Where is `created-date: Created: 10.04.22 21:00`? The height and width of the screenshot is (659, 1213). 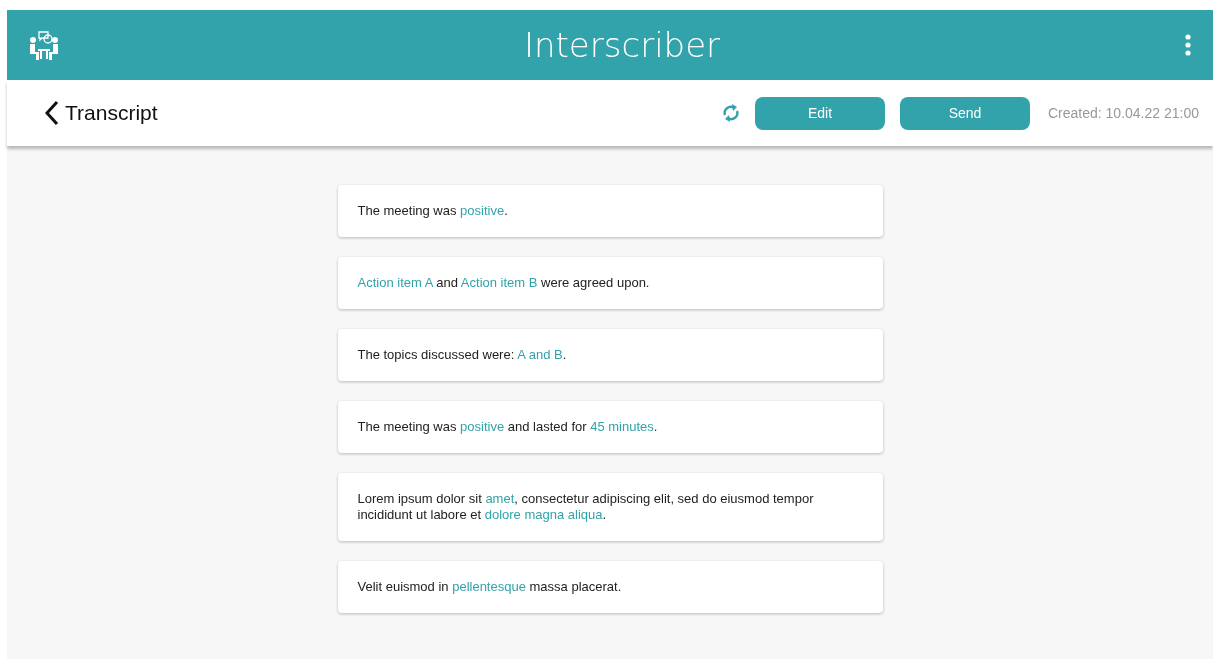 created-date: Created: 10.04.22 21:00 is located at coordinates (1123, 113).